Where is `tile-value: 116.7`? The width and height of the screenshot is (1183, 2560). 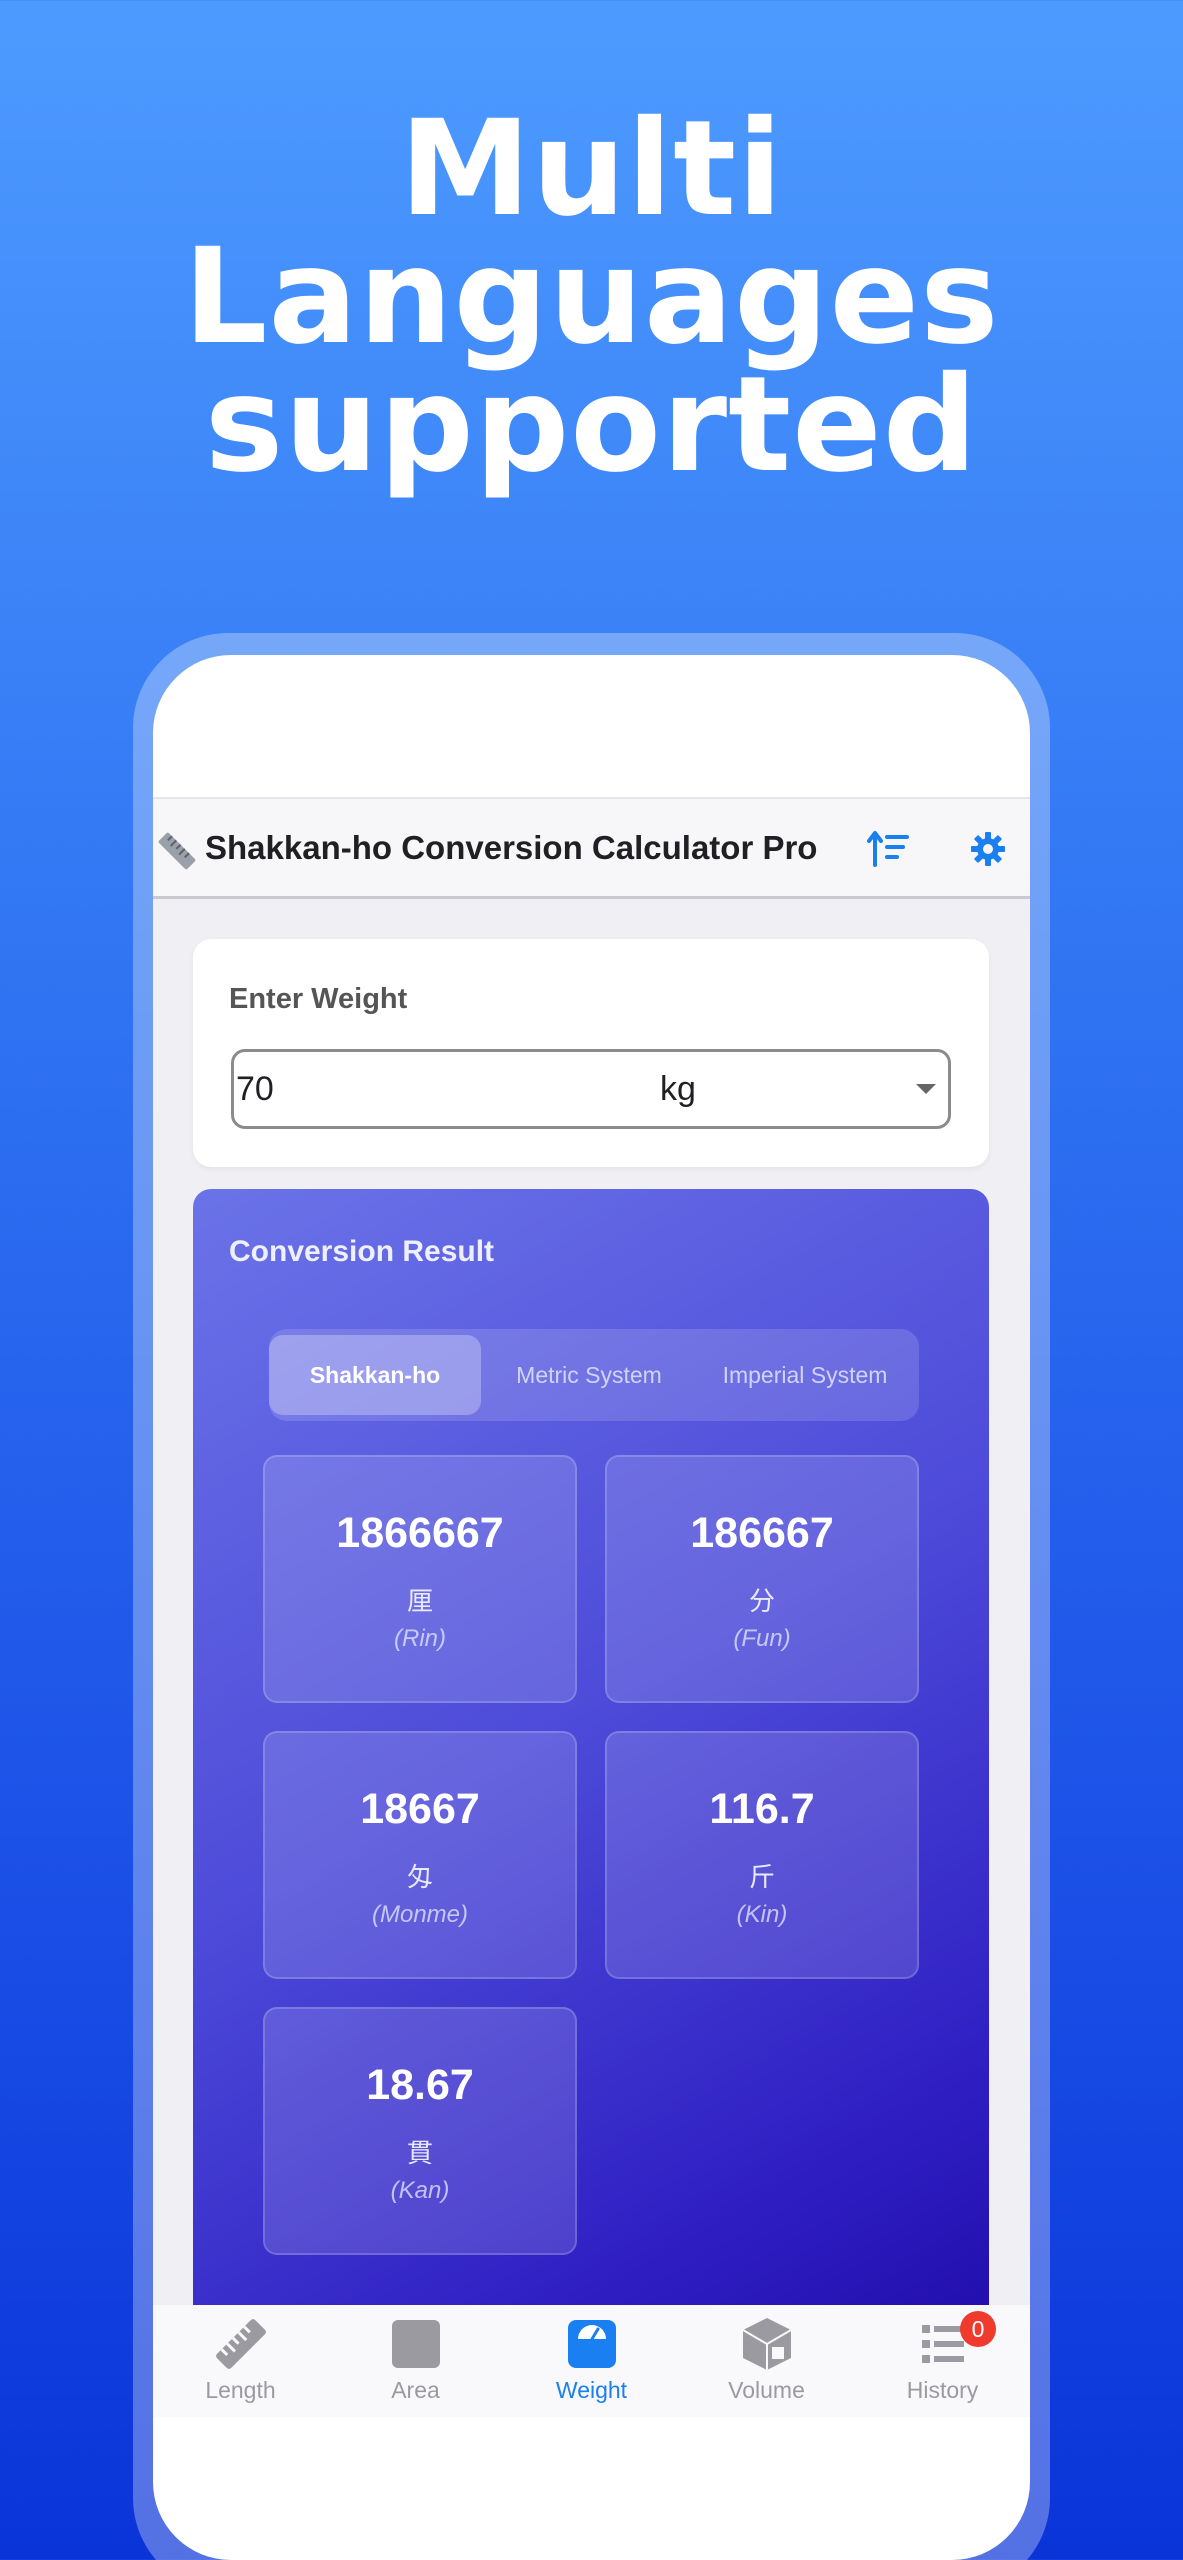
tile-value: 116.7 is located at coordinates (762, 1809).